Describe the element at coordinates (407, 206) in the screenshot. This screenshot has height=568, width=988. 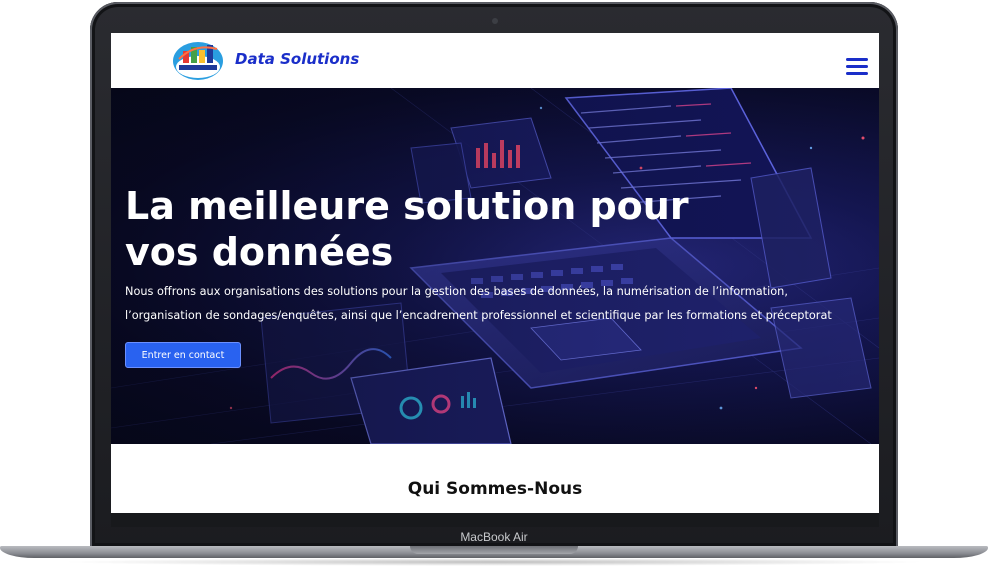
I see `hero-title-line1: La meilleure solution pour` at that location.